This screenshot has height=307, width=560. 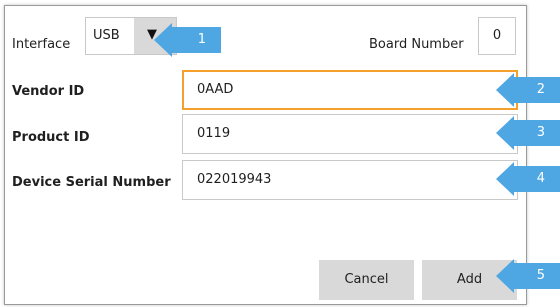 I want to click on vendor-id-field: 0AAD, so click(x=350, y=90).